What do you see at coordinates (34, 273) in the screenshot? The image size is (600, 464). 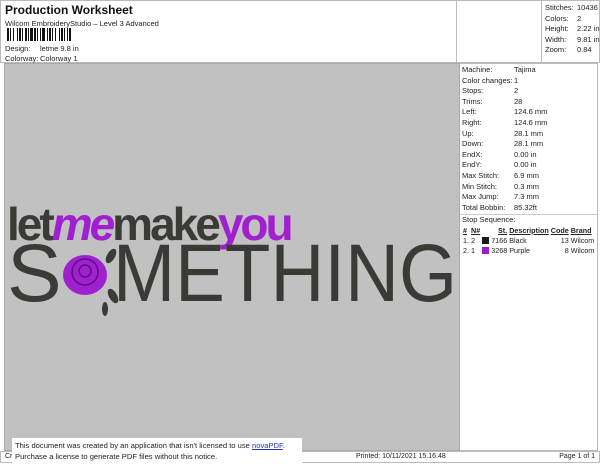 I see `art-s: S` at bounding box center [34, 273].